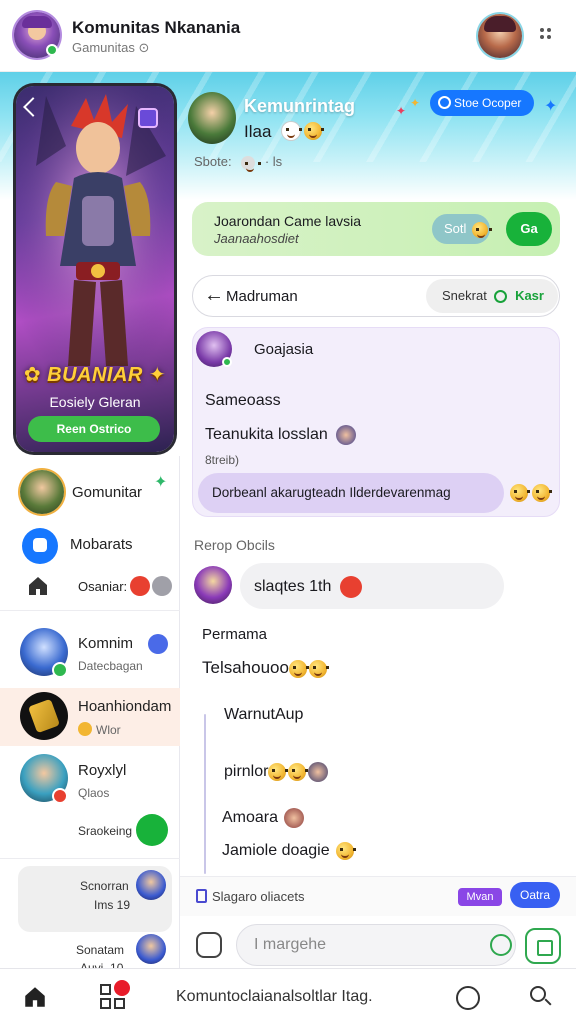 Image resolution: width=576 pixels, height=1024 pixels. Describe the element at coordinates (258, 896) in the screenshot. I see `composer-label: Slagaro oliacets` at that location.